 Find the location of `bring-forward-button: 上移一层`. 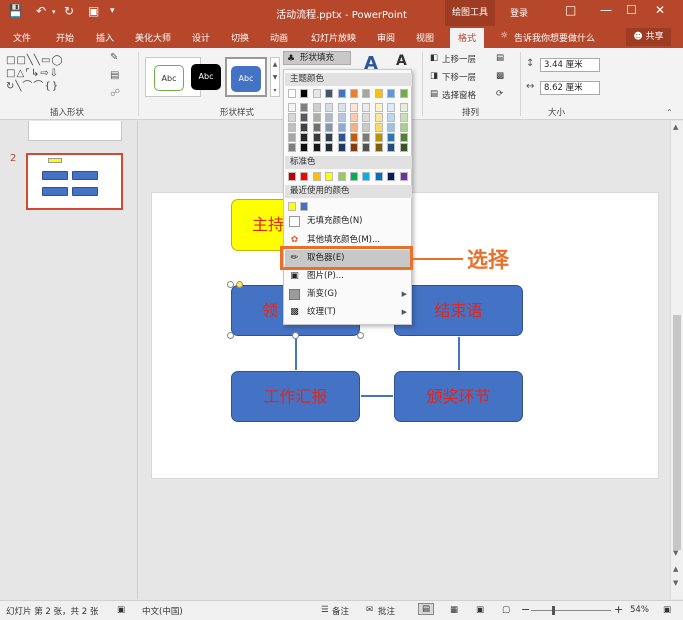

bring-forward-button: 上移一层 is located at coordinates (459, 59).